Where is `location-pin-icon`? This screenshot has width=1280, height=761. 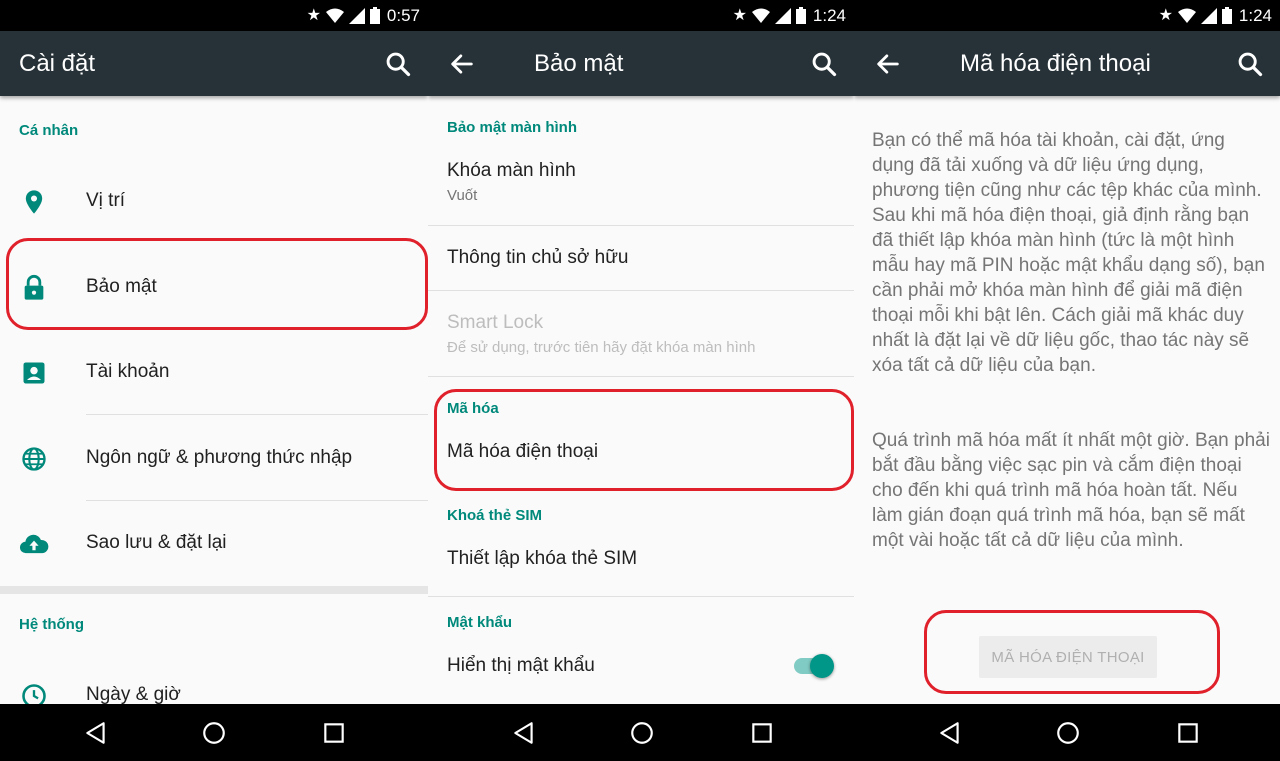
location-pin-icon is located at coordinates (34, 202).